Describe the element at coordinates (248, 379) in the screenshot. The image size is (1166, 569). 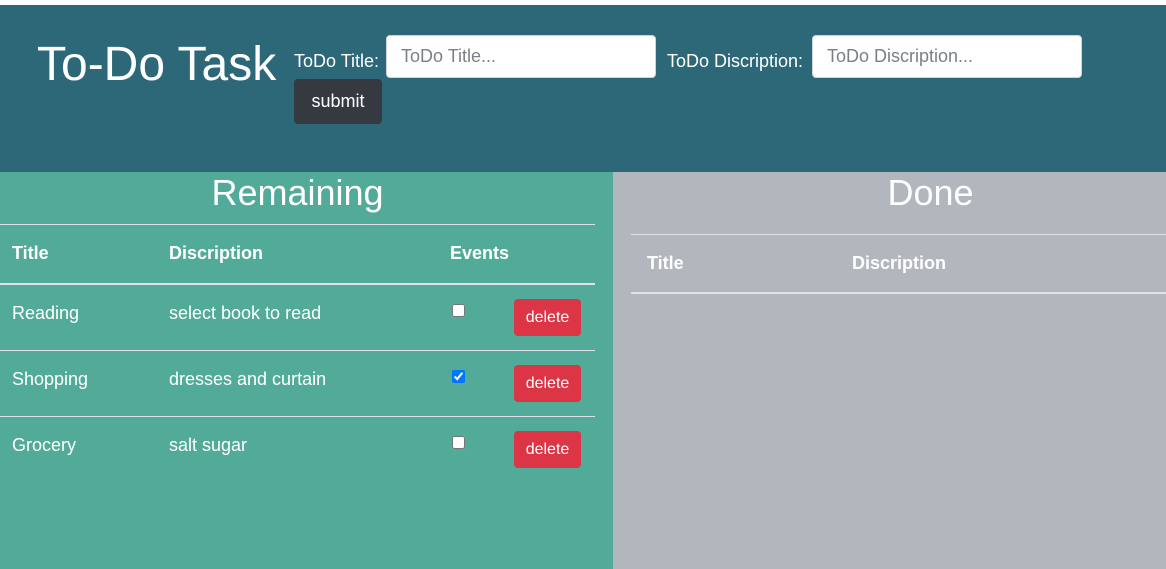
I see `task-description: dresses and curtain` at that location.